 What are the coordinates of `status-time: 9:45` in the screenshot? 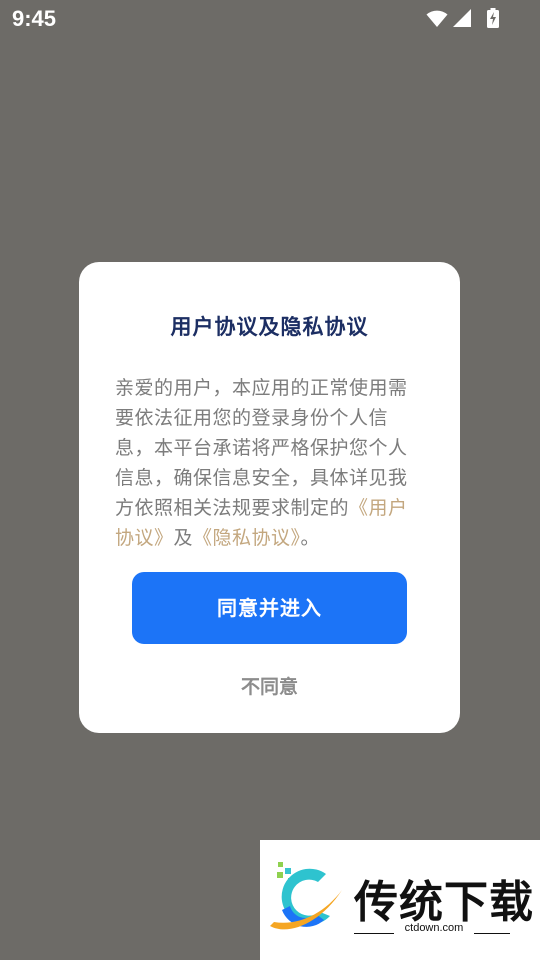 It's located at (34, 18).